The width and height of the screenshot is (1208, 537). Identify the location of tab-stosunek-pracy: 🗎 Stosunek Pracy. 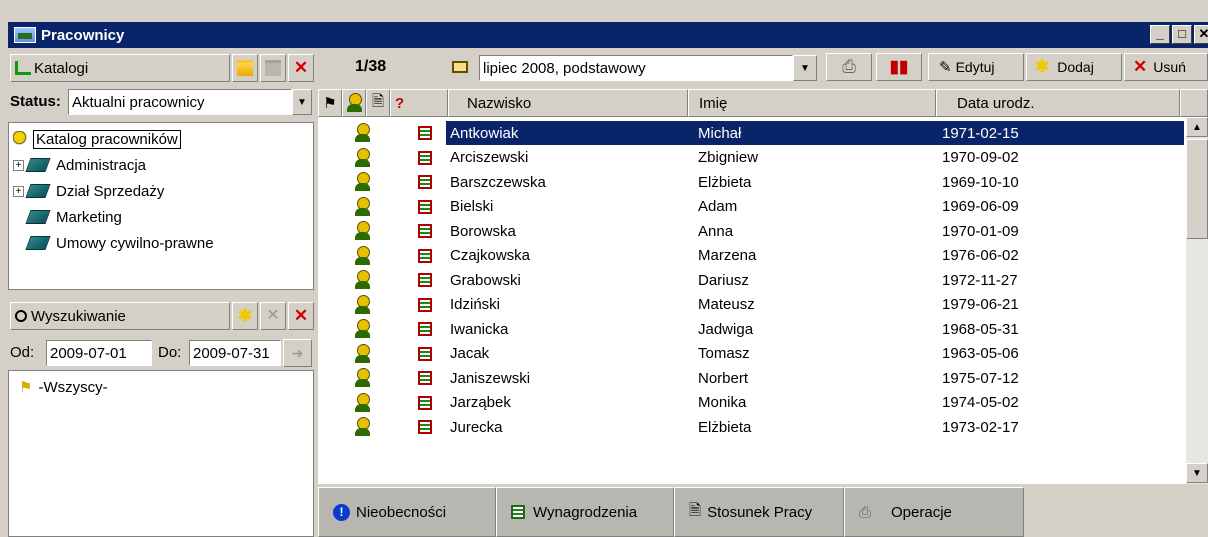
(759, 512).